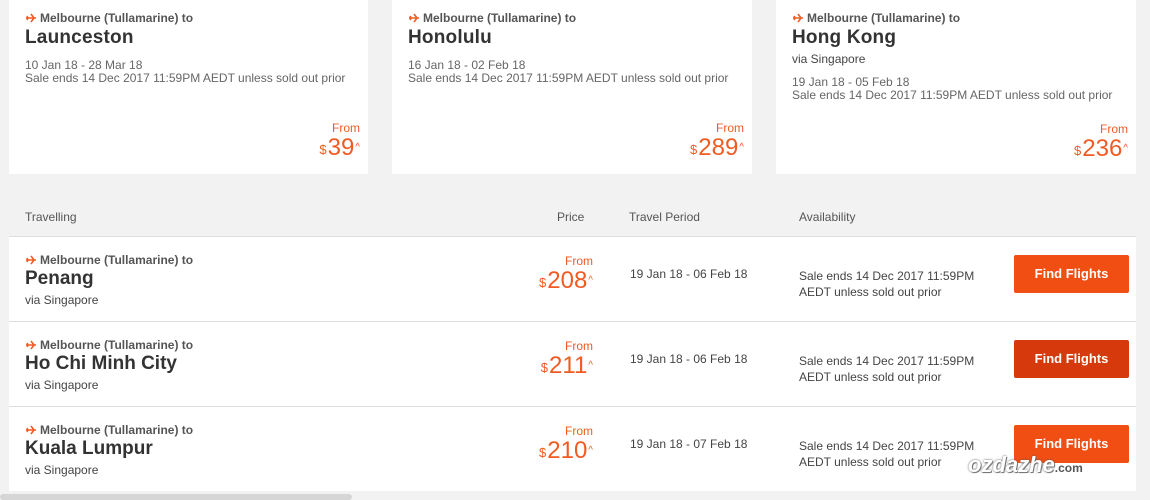 The height and width of the screenshot is (500, 1150). Describe the element at coordinates (101, 363) in the screenshot. I see `destination-name: Ho Chi Minh City` at that location.